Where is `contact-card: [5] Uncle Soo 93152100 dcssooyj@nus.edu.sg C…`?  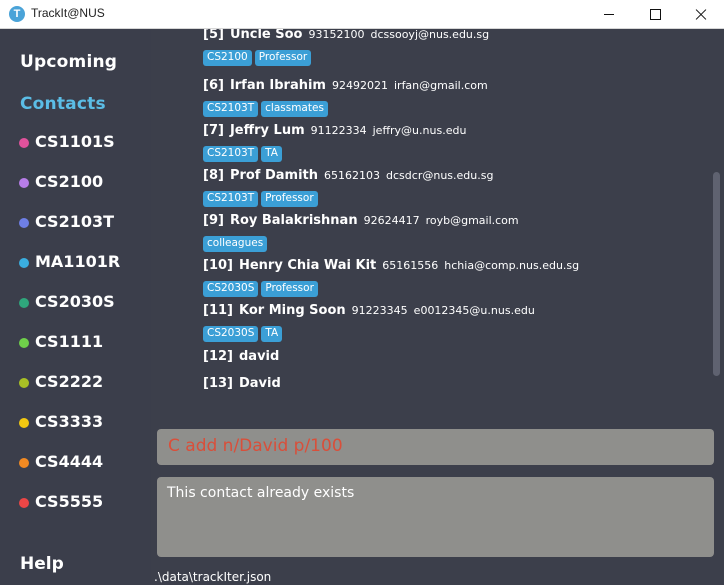 contact-card: [5] Uncle Soo 93152100 dcssooyj@nus.edu.sg C… is located at coordinates (346, 47).